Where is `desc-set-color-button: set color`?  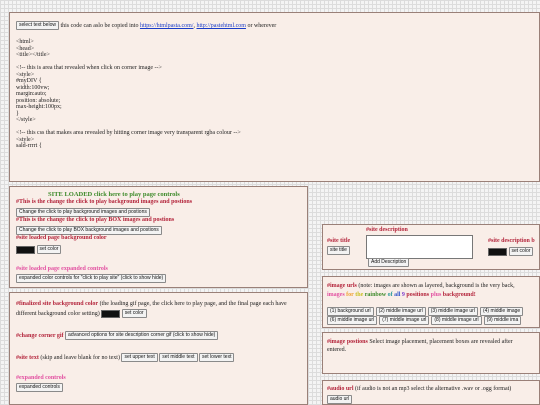 desc-set-color-button: set color is located at coordinates (521, 251).